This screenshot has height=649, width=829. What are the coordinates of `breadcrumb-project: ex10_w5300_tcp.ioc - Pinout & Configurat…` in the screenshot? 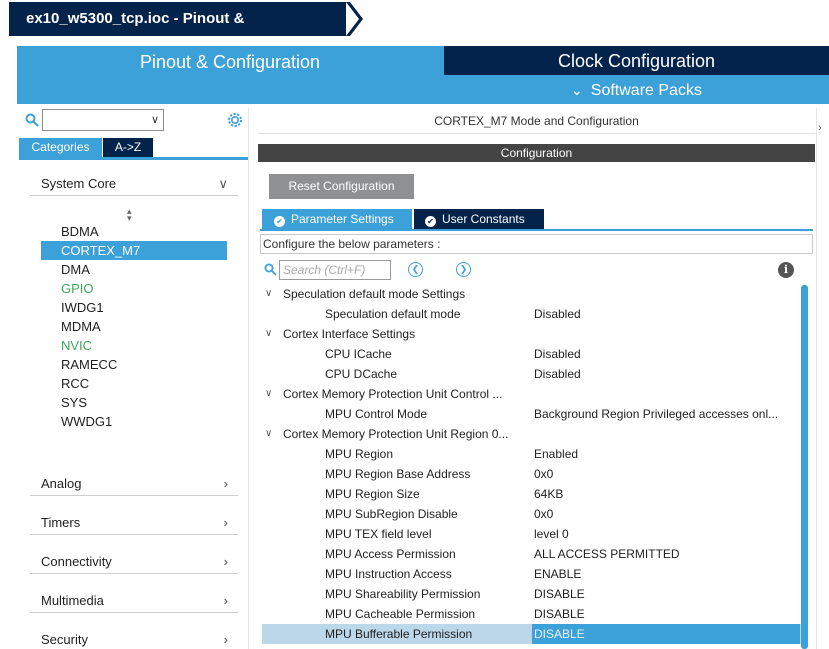 It's located at (177, 31).